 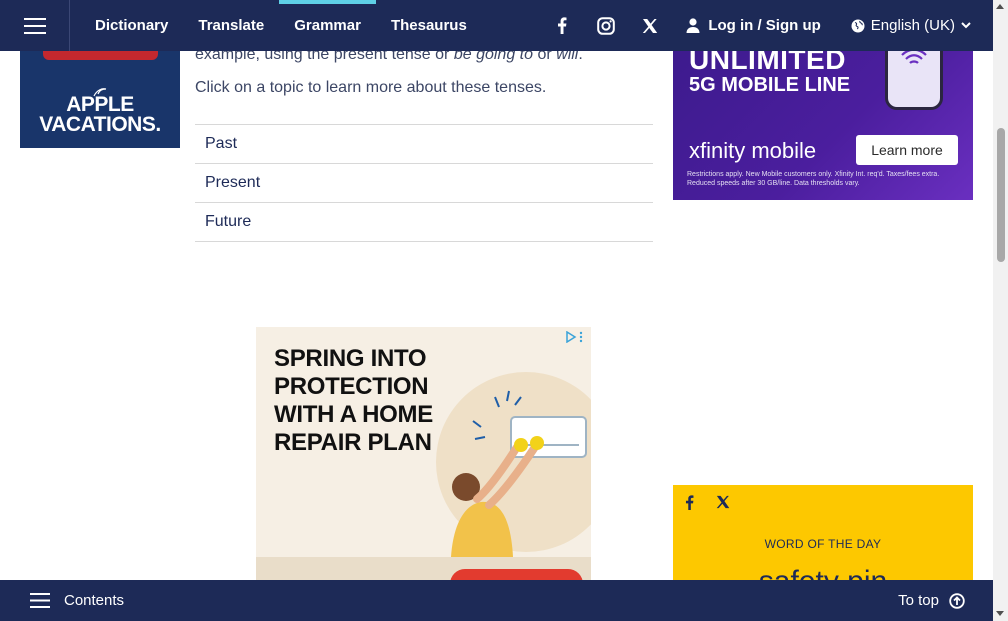 What do you see at coordinates (429, 25) in the screenshot?
I see `nav-link-thesaurus: Thesaurus` at bounding box center [429, 25].